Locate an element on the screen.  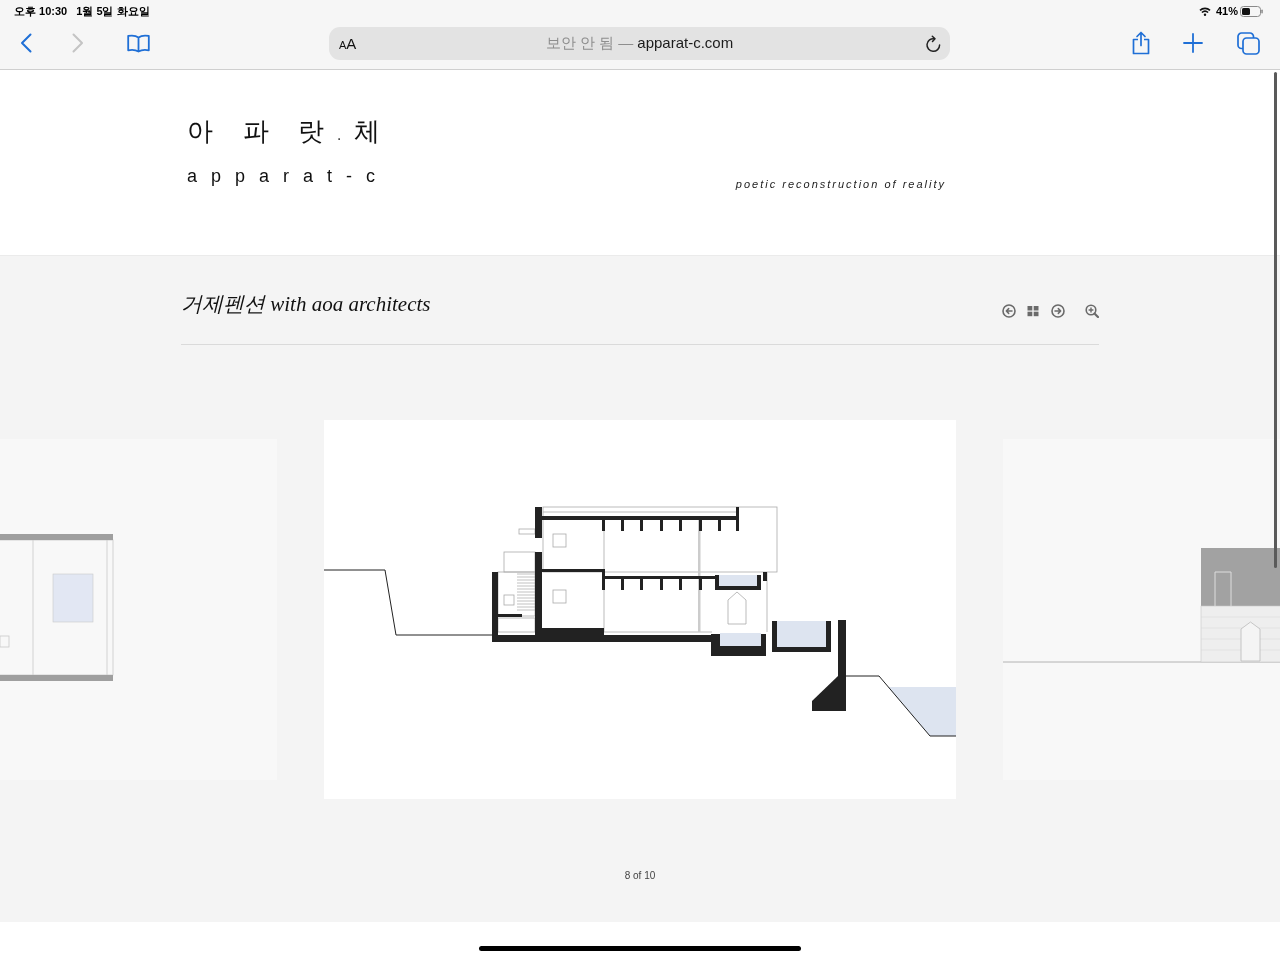
next-button is located at coordinates (1058, 311).